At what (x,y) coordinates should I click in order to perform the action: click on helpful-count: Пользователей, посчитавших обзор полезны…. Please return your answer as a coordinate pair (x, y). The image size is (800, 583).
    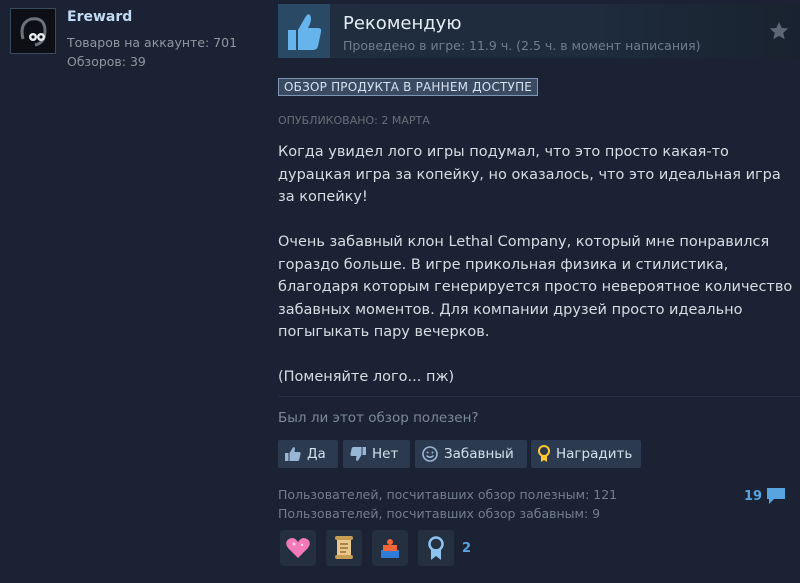
    Looking at the image, I should click on (448, 494).